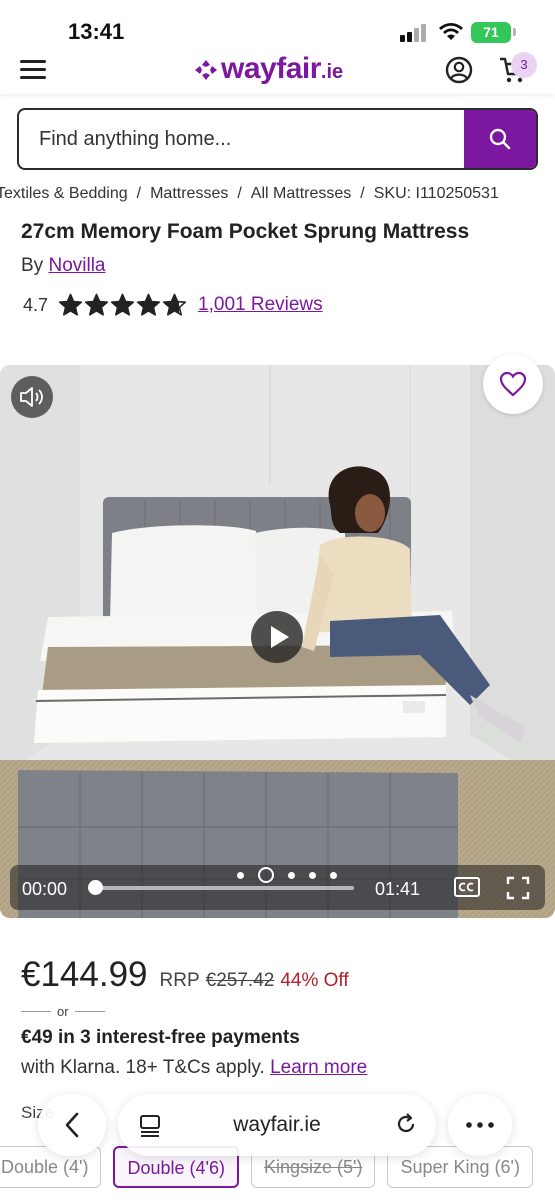 The image size is (555, 1200). I want to click on search-button, so click(500, 139).